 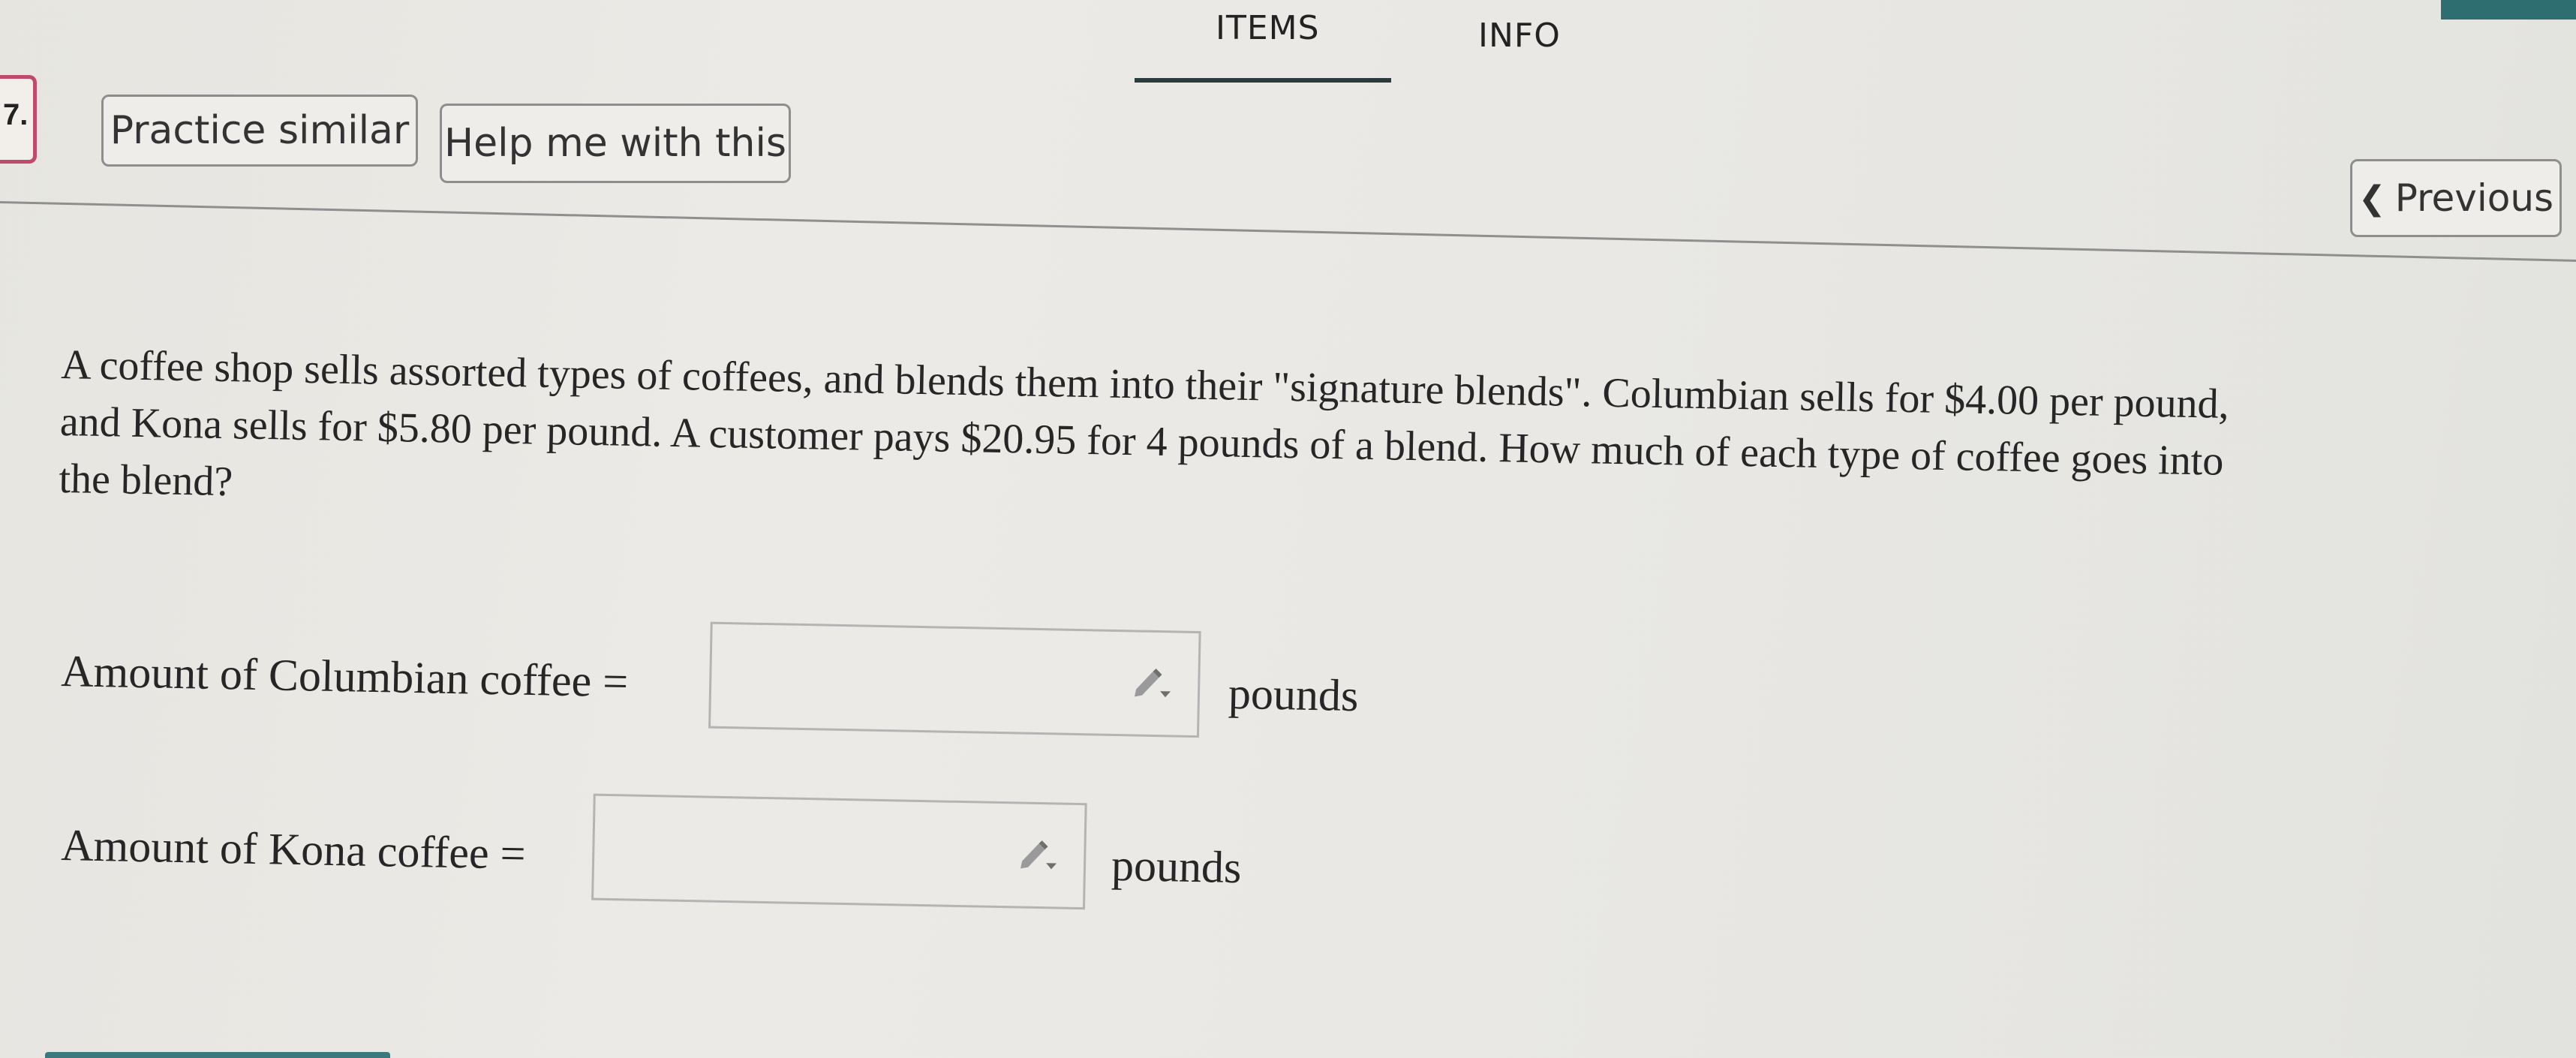 What do you see at coordinates (839, 852) in the screenshot?
I see `kona-amount-input` at bounding box center [839, 852].